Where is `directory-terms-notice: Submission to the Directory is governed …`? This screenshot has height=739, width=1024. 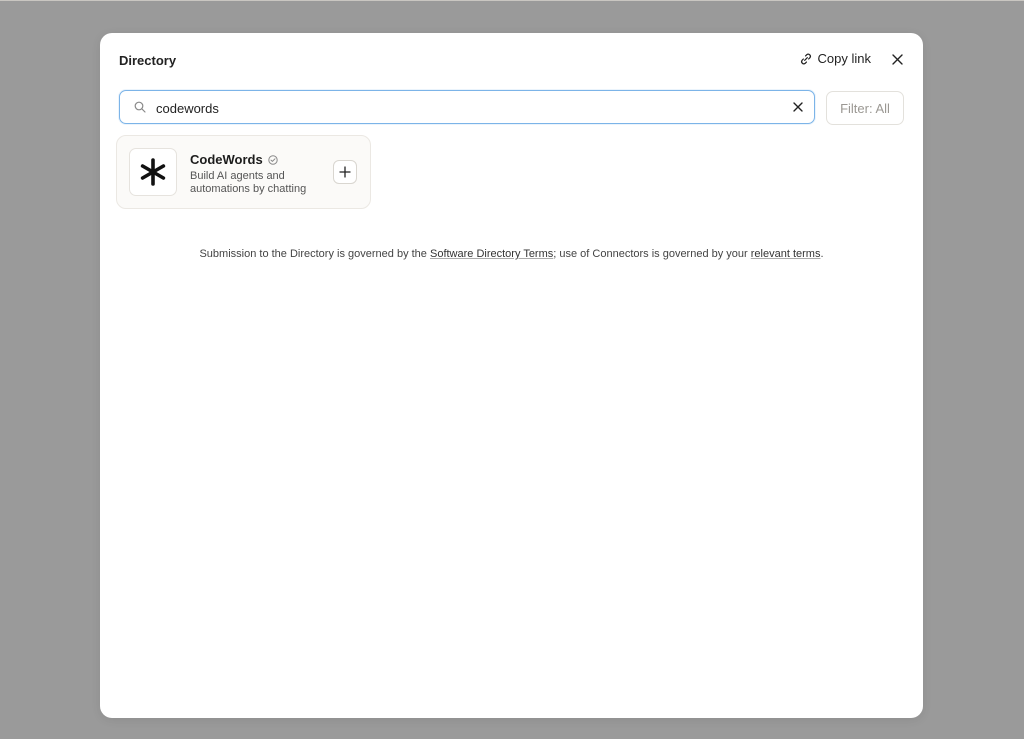
directory-terms-notice: Submission to the Directory is governed … is located at coordinates (511, 254).